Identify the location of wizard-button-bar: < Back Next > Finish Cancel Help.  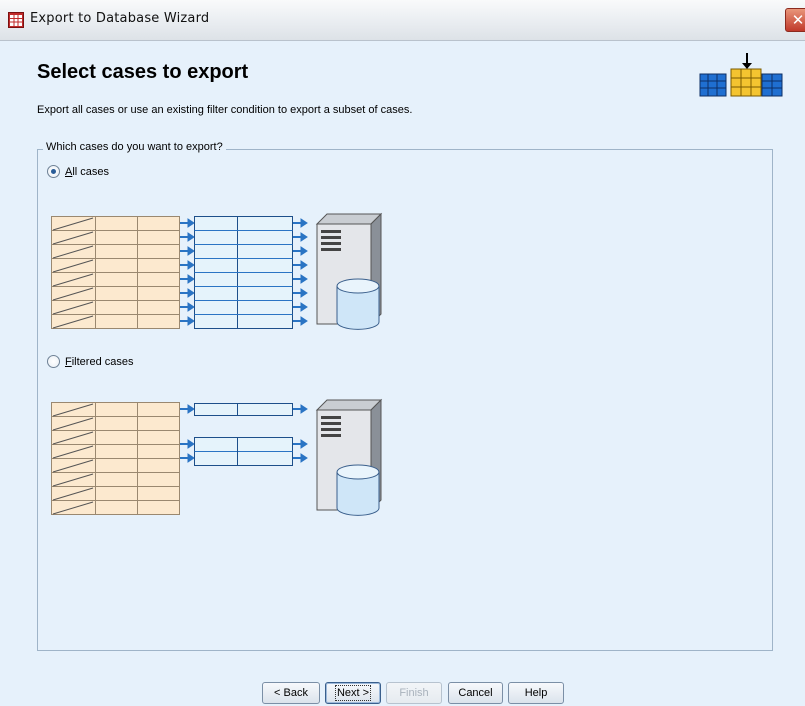
(402, 694).